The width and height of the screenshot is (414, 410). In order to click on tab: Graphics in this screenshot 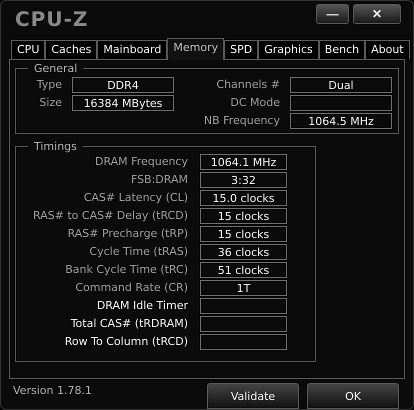, I will do `click(288, 49)`.